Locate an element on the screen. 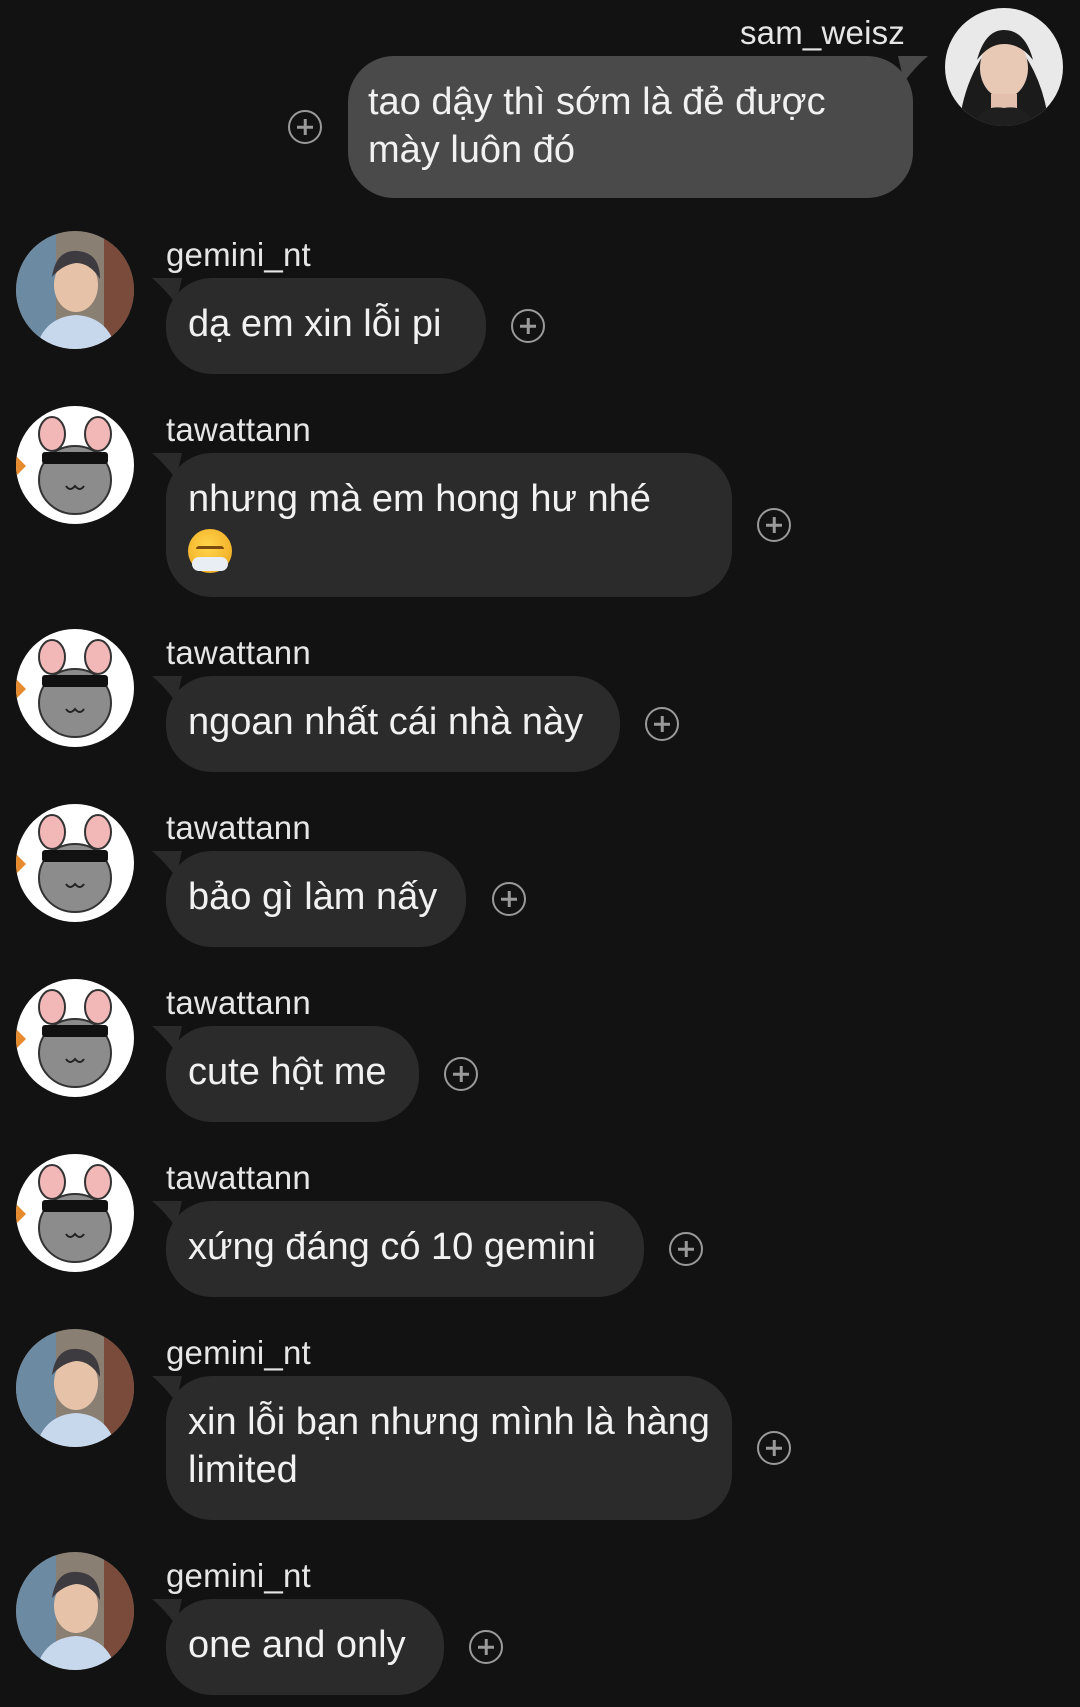 The width and height of the screenshot is (1080, 1707). message-text: tao dậy thì sớm là đẻ được mày luôn đó is located at coordinates (597, 126).